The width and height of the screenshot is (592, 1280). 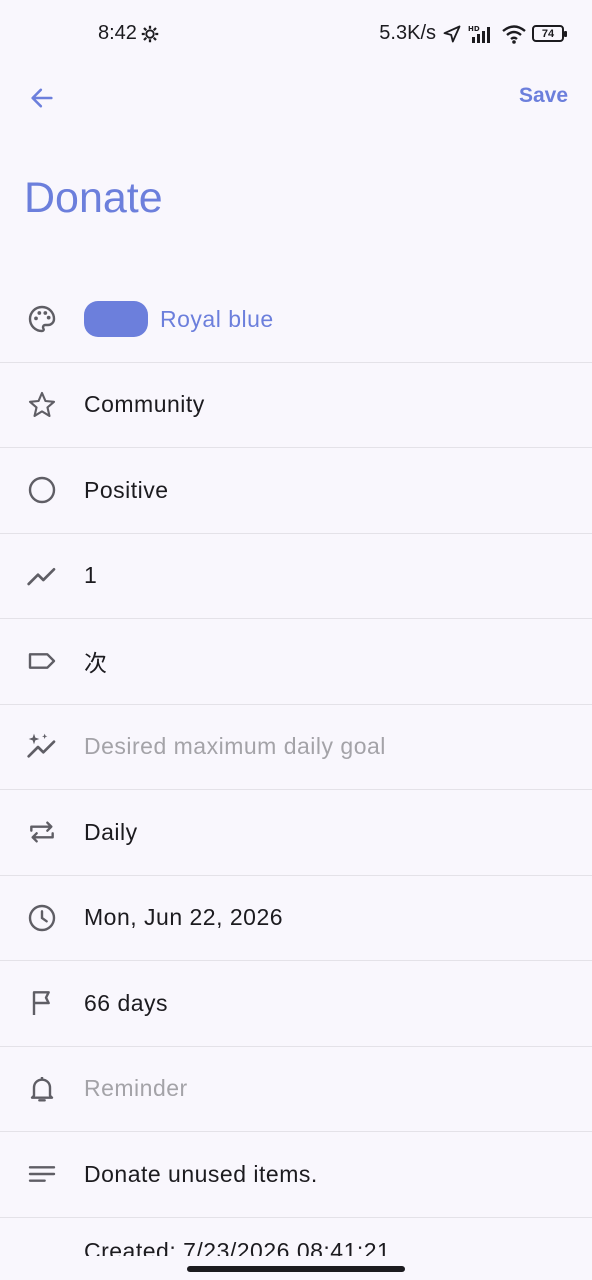 What do you see at coordinates (201, 1173) in the screenshot?
I see `notes-value: Donate unused items.` at bounding box center [201, 1173].